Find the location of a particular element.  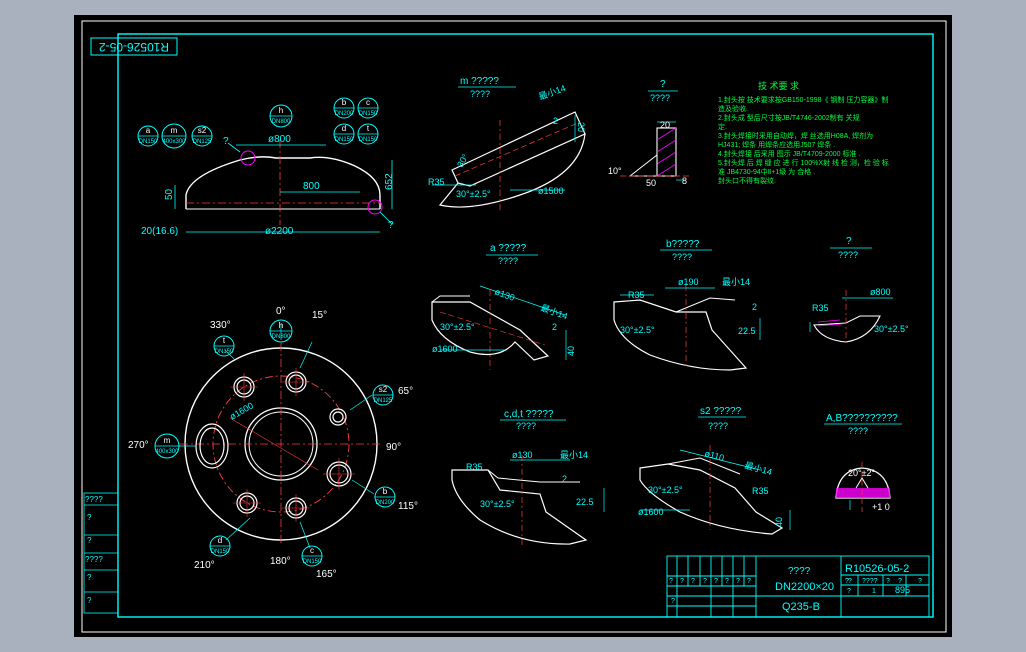

detail-cdt-dim-0: ø130 is located at coordinates (522, 455).